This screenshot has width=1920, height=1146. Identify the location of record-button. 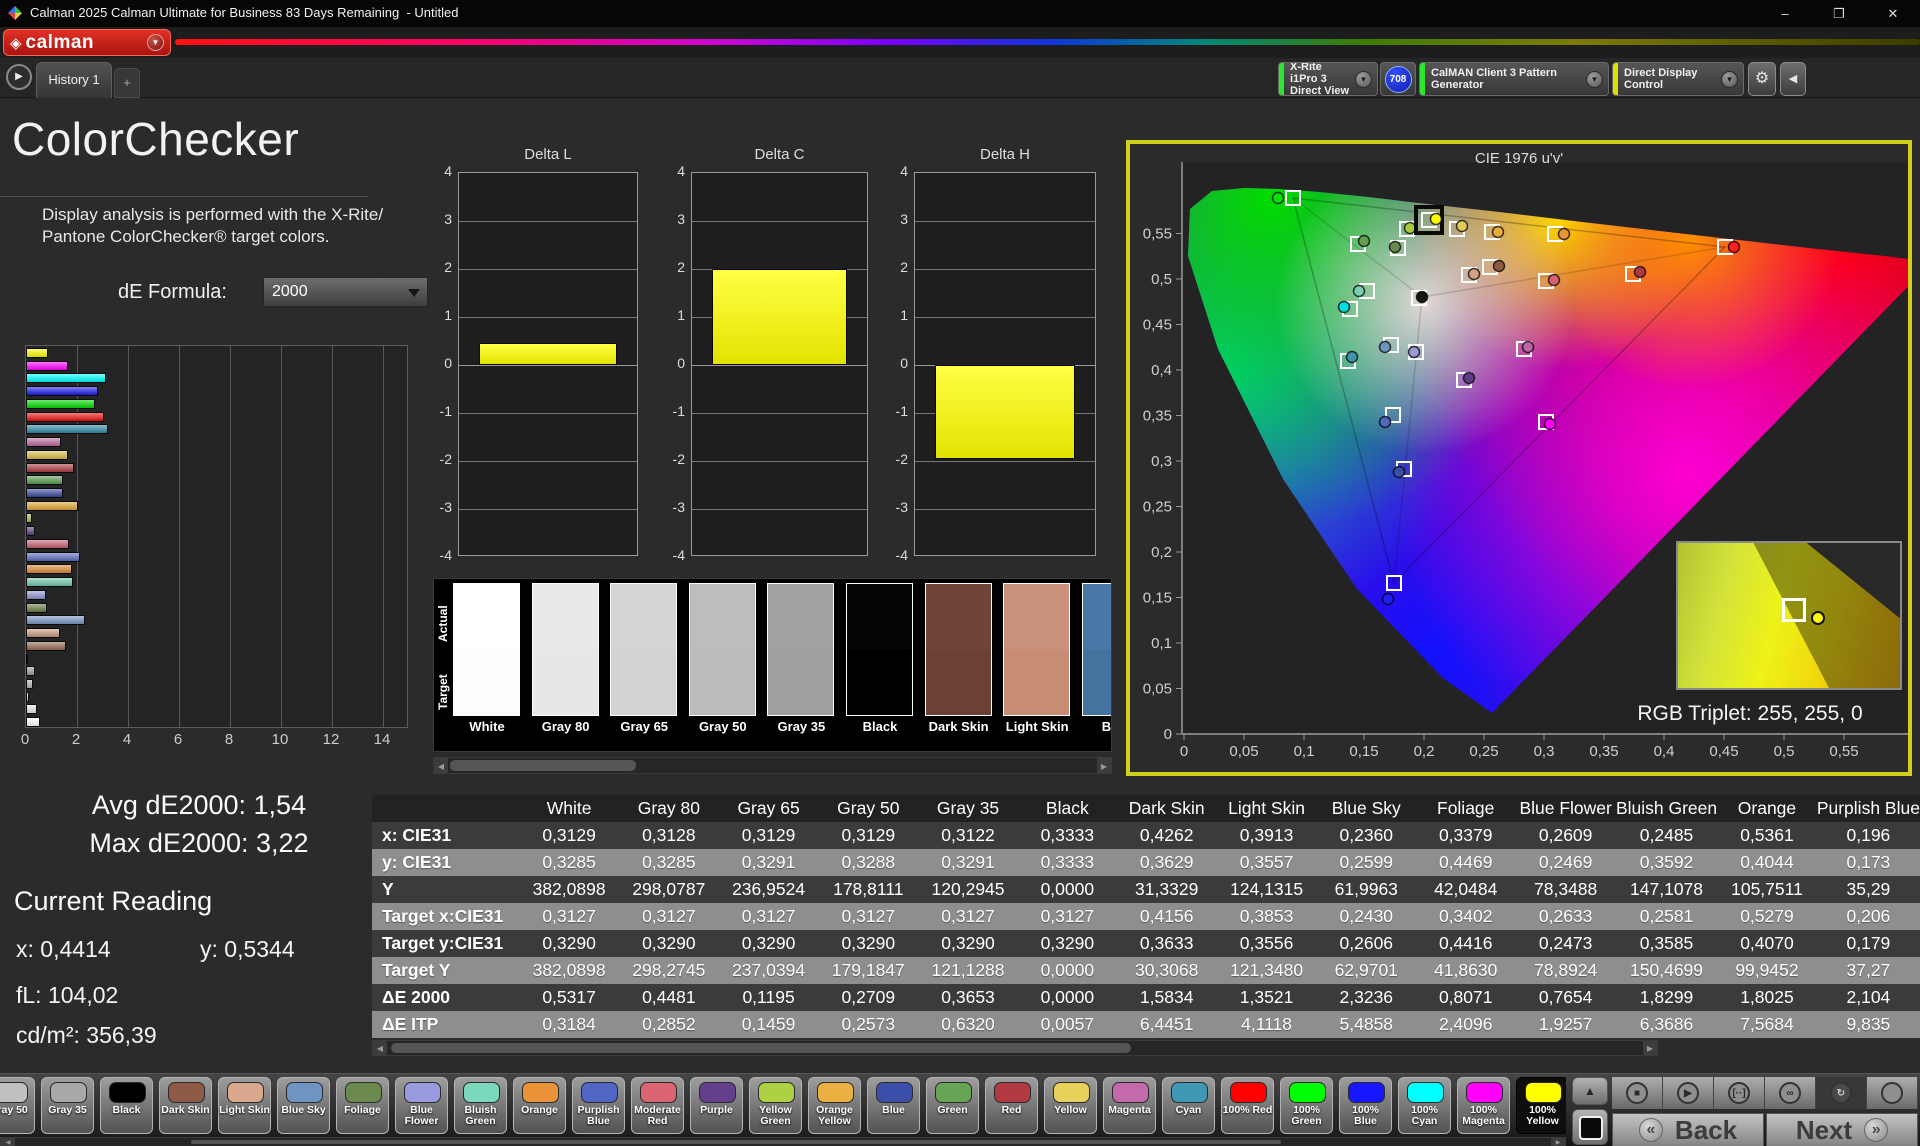
(1892, 1093).